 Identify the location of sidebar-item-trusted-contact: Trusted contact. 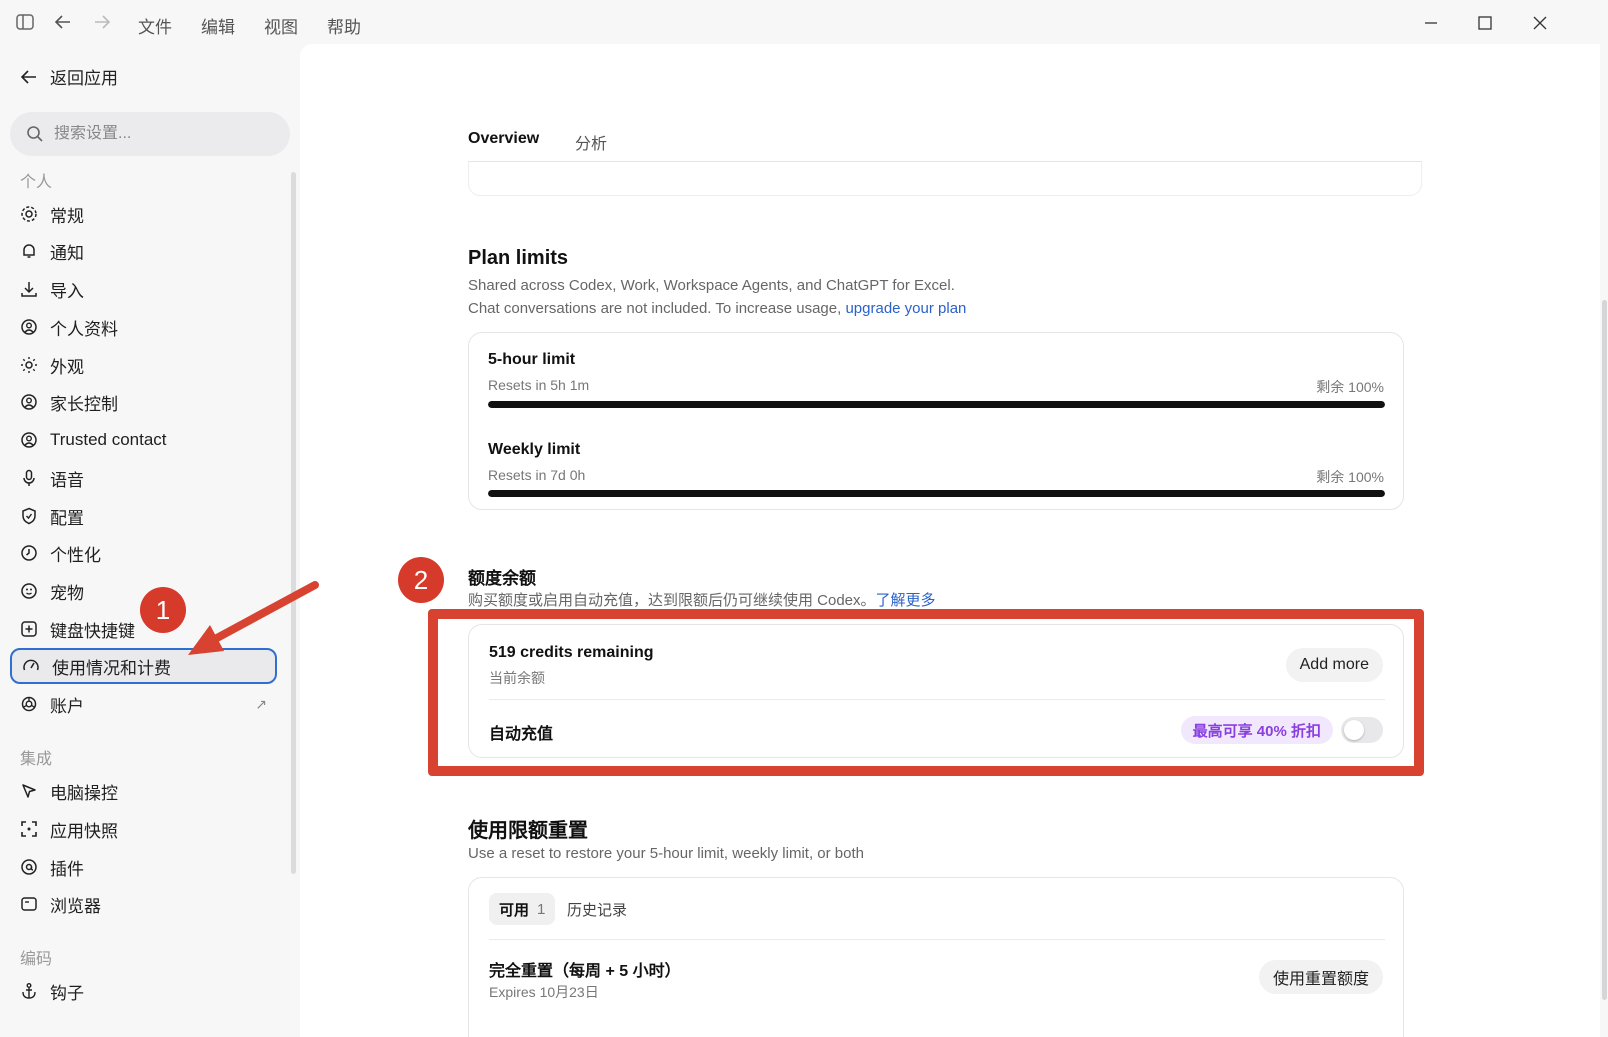
(143, 440).